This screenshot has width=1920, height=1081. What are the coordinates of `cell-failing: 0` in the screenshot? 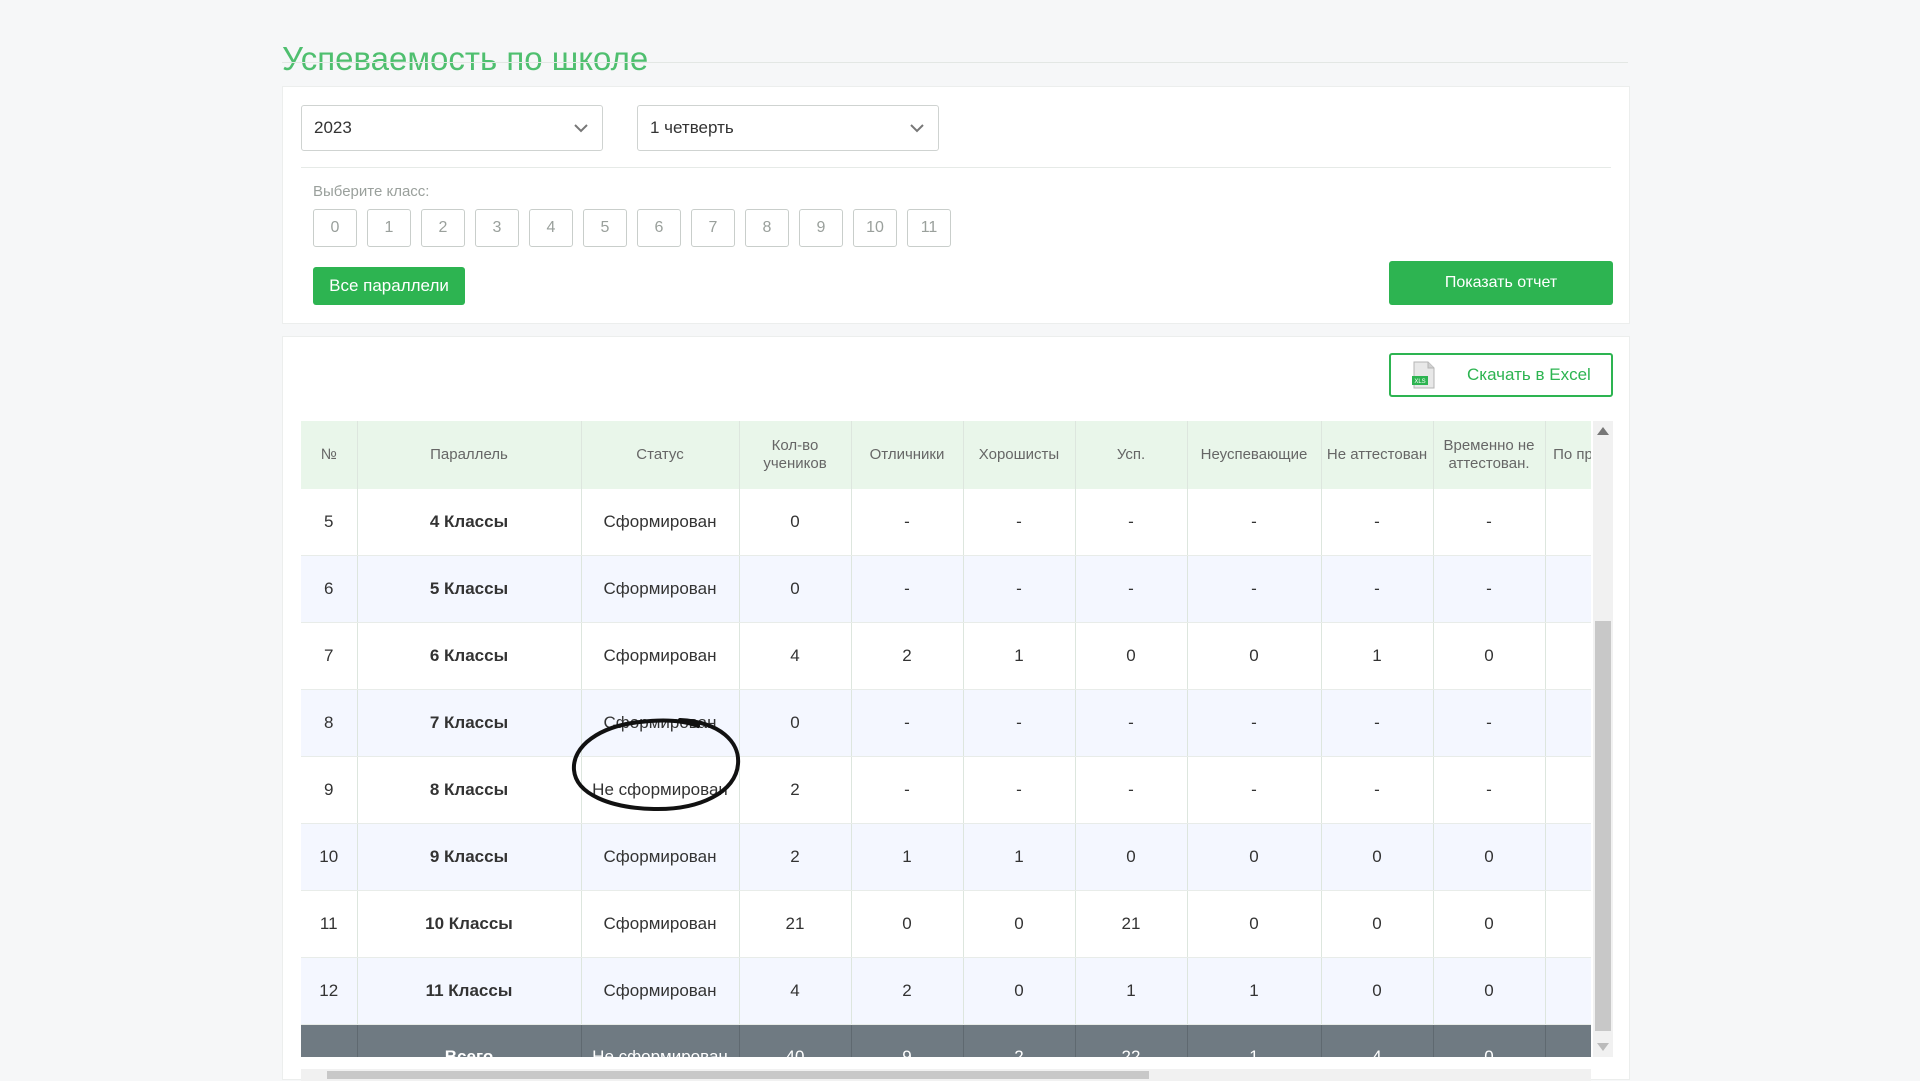 It's located at (1254, 857).